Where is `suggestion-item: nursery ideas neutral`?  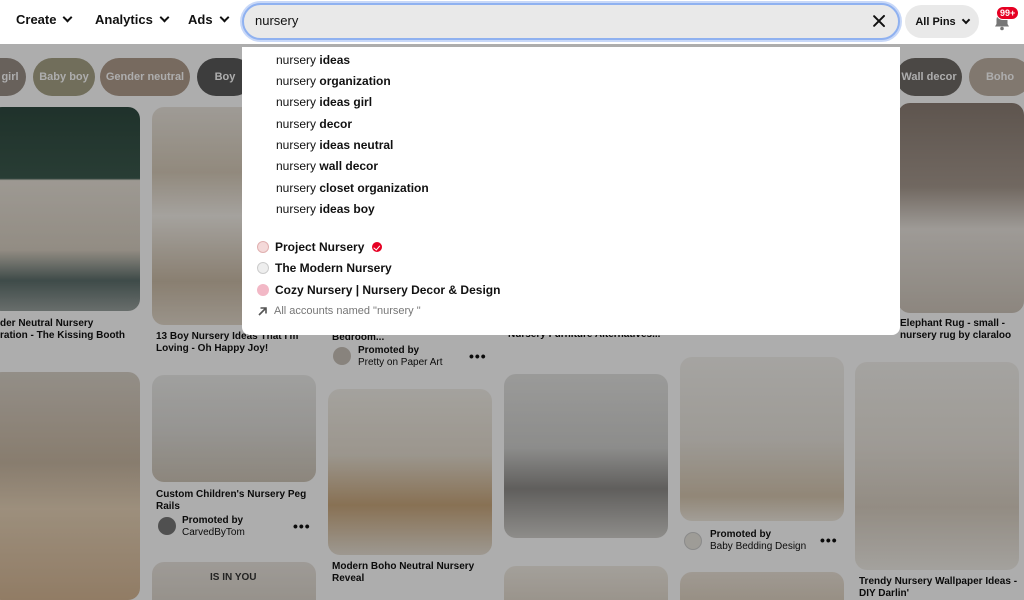 suggestion-item: nursery ideas neutral is located at coordinates (334, 145).